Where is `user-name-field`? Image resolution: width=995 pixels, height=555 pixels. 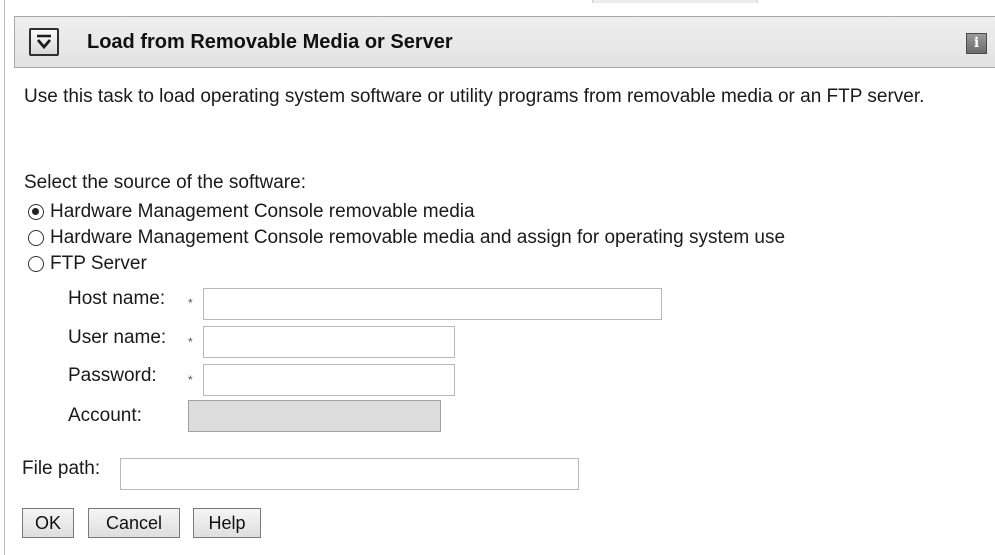 user-name-field is located at coordinates (329, 342).